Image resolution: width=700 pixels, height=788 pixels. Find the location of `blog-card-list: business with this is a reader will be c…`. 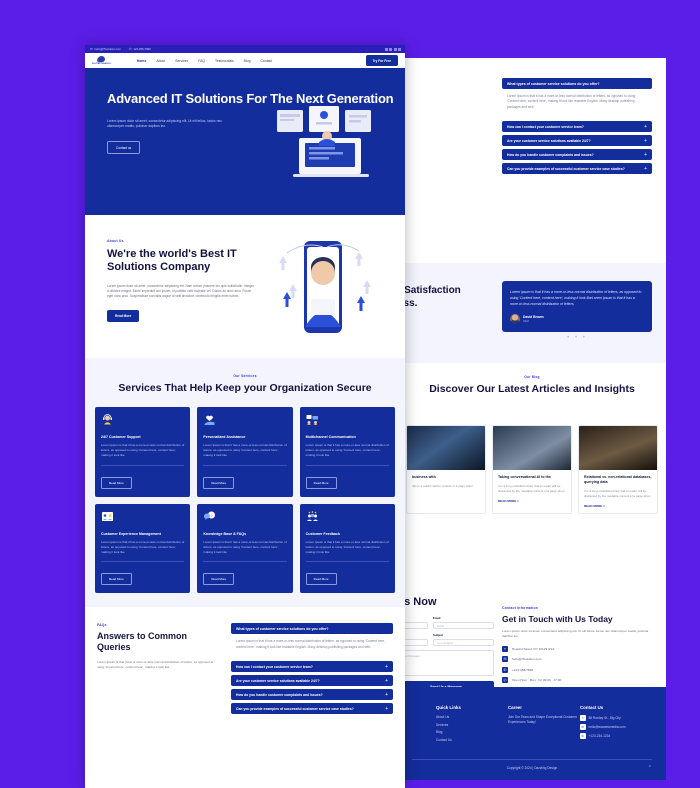

blog-card-list: business with this is a reader will be c… is located at coordinates (532, 469).